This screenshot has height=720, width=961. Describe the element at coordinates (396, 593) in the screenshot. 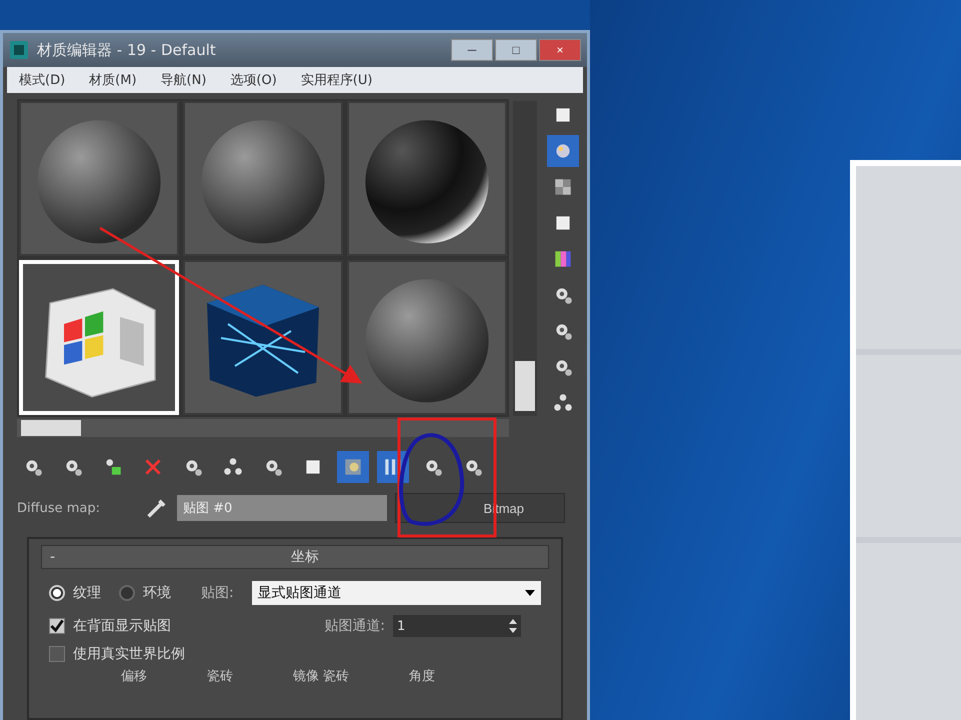

I see `mapping-dropdown: 显式贴图通道` at that location.